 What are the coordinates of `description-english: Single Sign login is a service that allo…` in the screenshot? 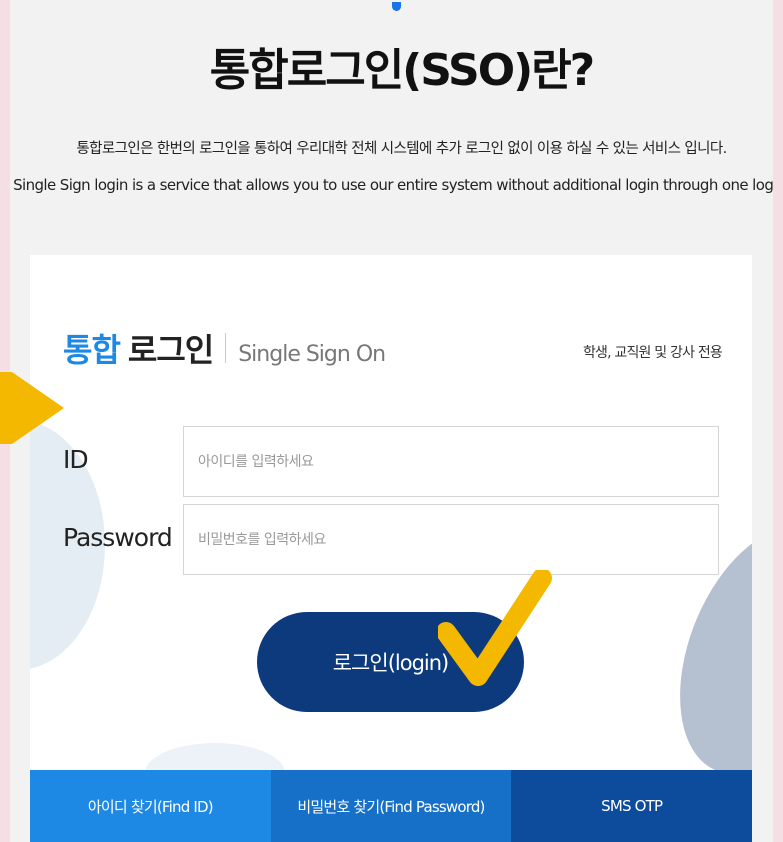 It's located at (393, 185).